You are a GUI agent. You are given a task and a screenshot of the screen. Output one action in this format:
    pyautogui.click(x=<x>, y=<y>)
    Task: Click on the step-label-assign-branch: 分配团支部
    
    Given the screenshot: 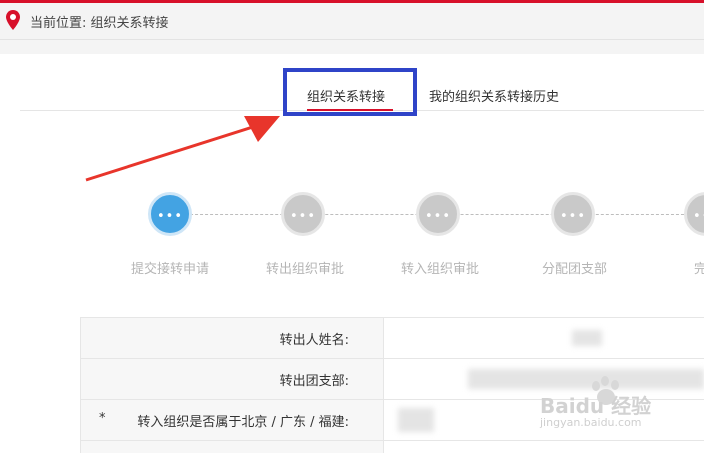 What is the action you would take?
    pyautogui.click(x=575, y=269)
    